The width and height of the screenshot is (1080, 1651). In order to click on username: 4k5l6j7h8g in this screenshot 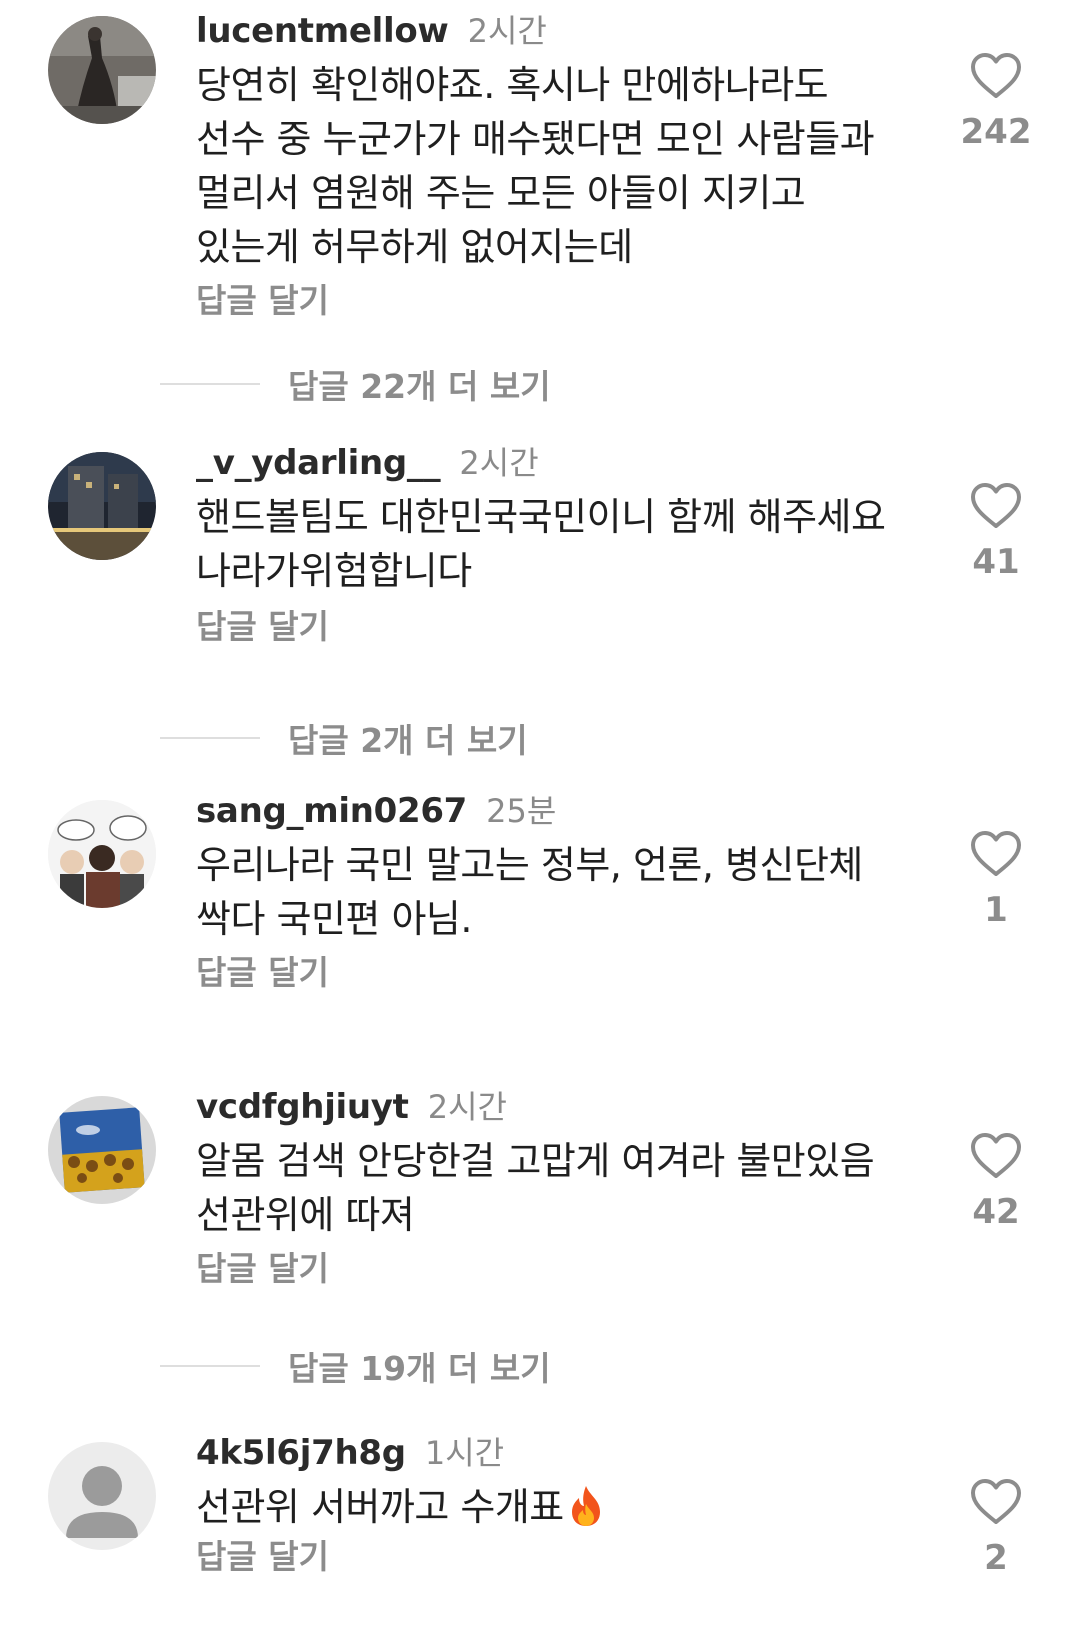, I will do `click(301, 1453)`.